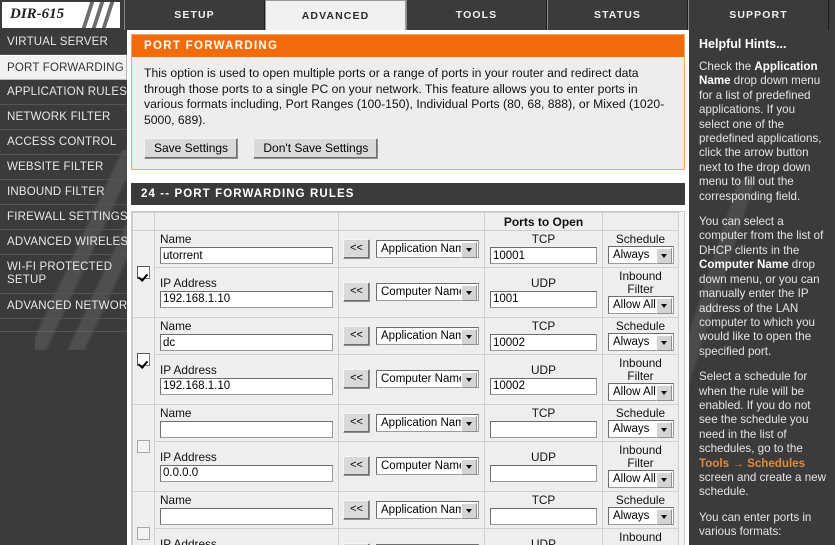 This screenshot has height=545, width=835. I want to click on brand-logo: DIR-615, so click(61, 15).